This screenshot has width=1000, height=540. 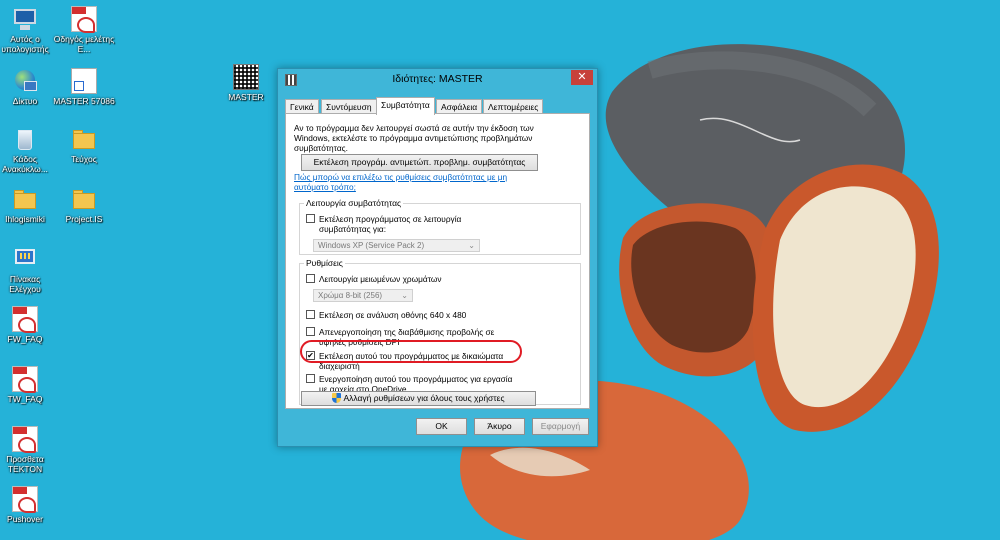 I want to click on recycle-bin-icon, so click(x=25, y=139).